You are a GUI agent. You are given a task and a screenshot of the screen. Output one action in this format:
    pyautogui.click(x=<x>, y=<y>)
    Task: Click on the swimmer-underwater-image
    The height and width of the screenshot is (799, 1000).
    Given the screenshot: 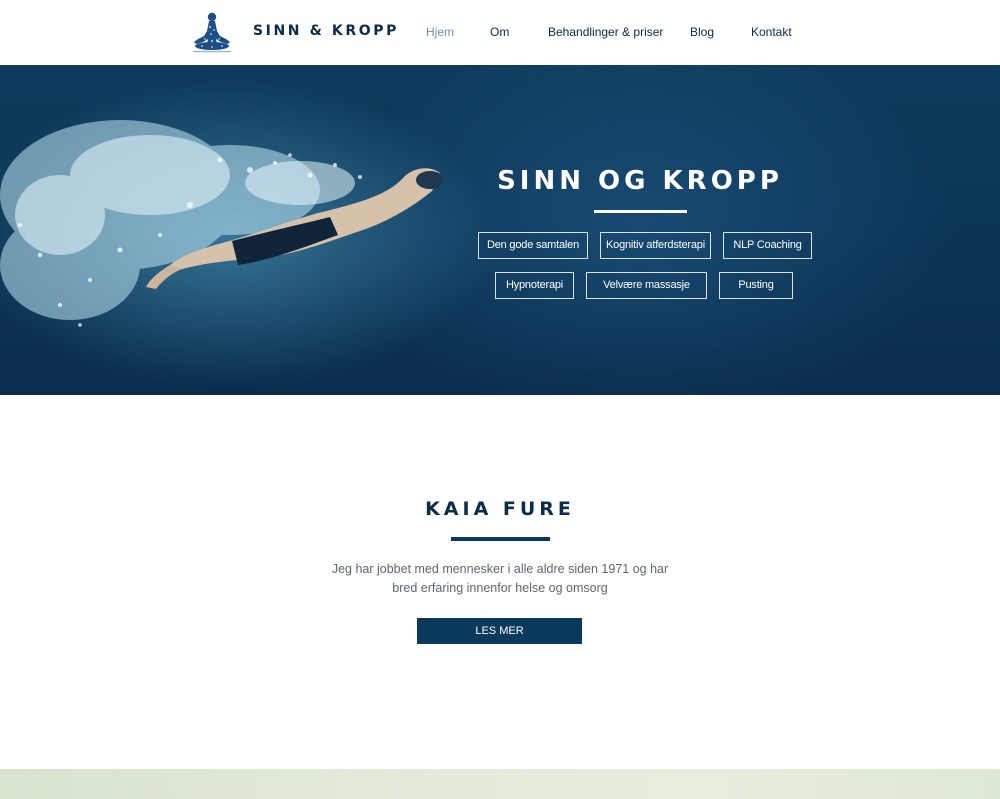 What is the action you would take?
    pyautogui.click(x=222, y=223)
    